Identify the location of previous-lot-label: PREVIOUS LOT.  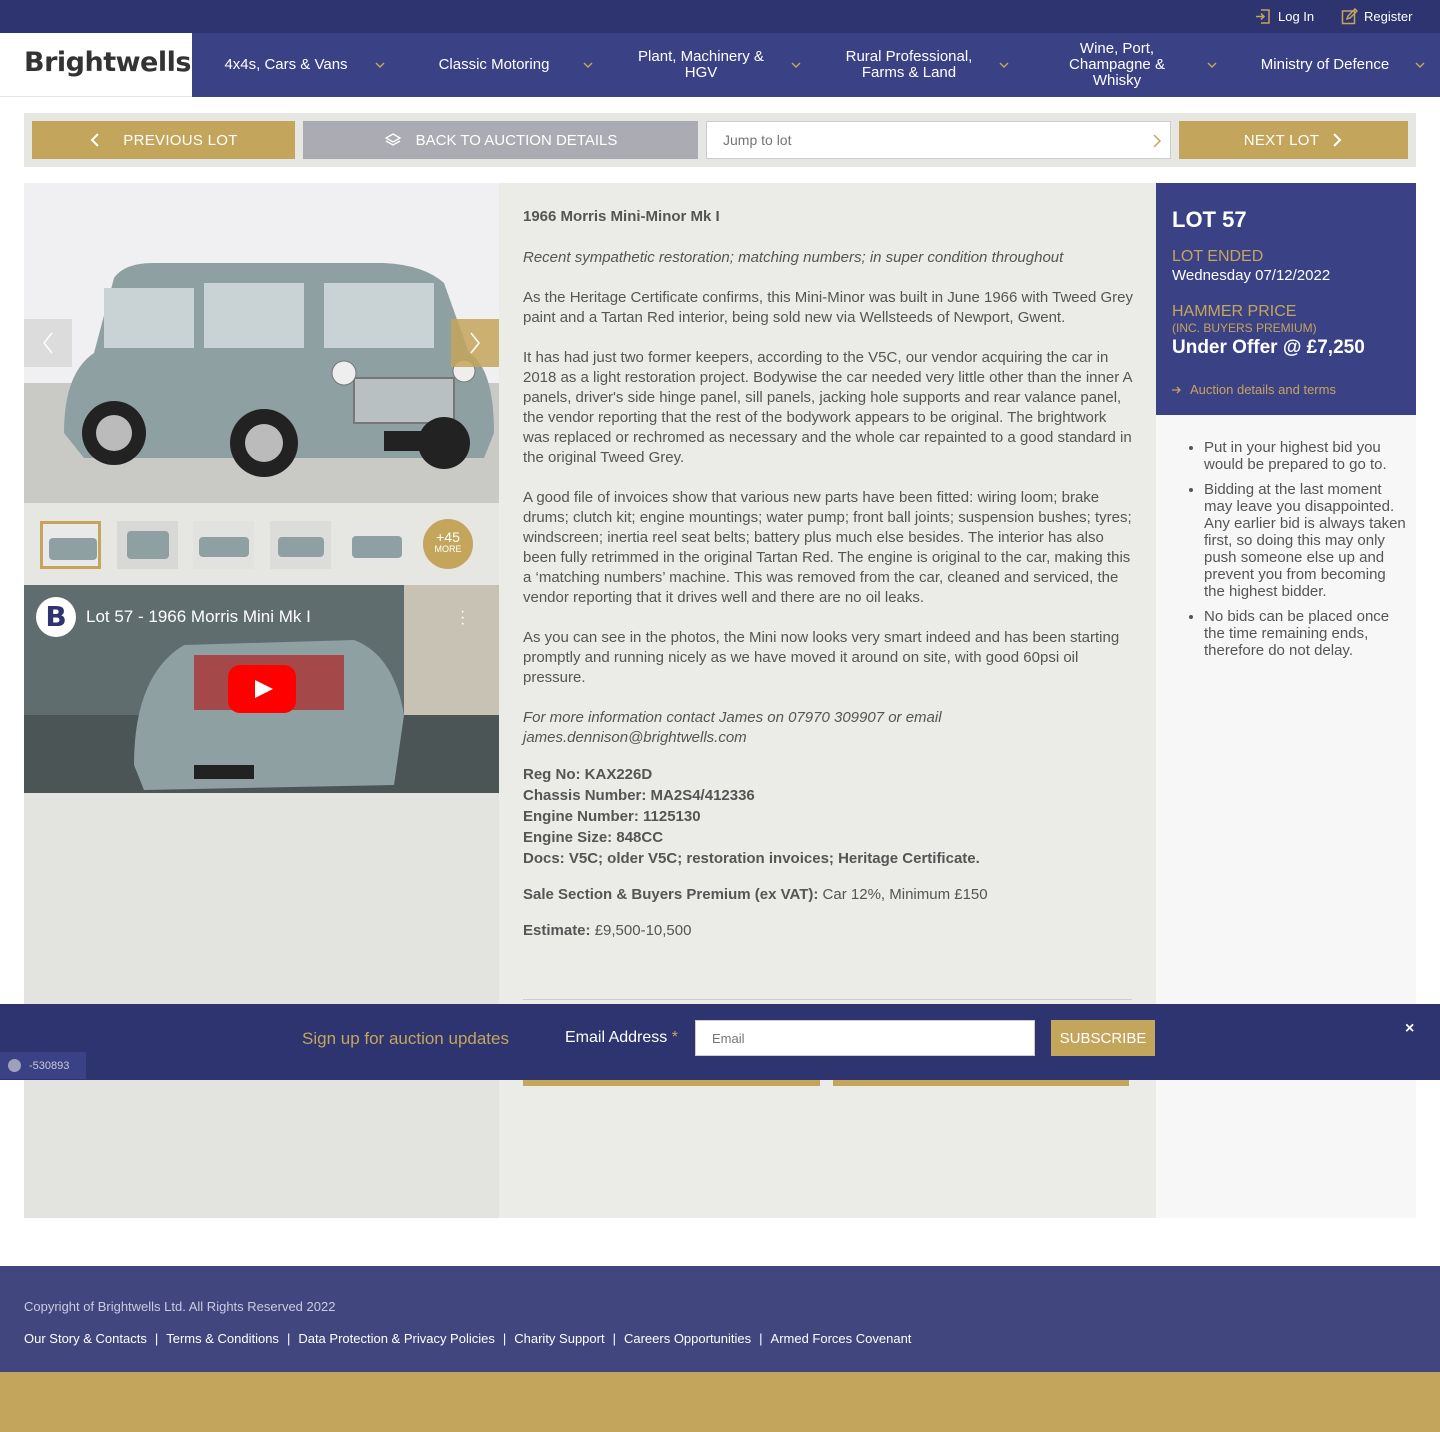
(180, 140).